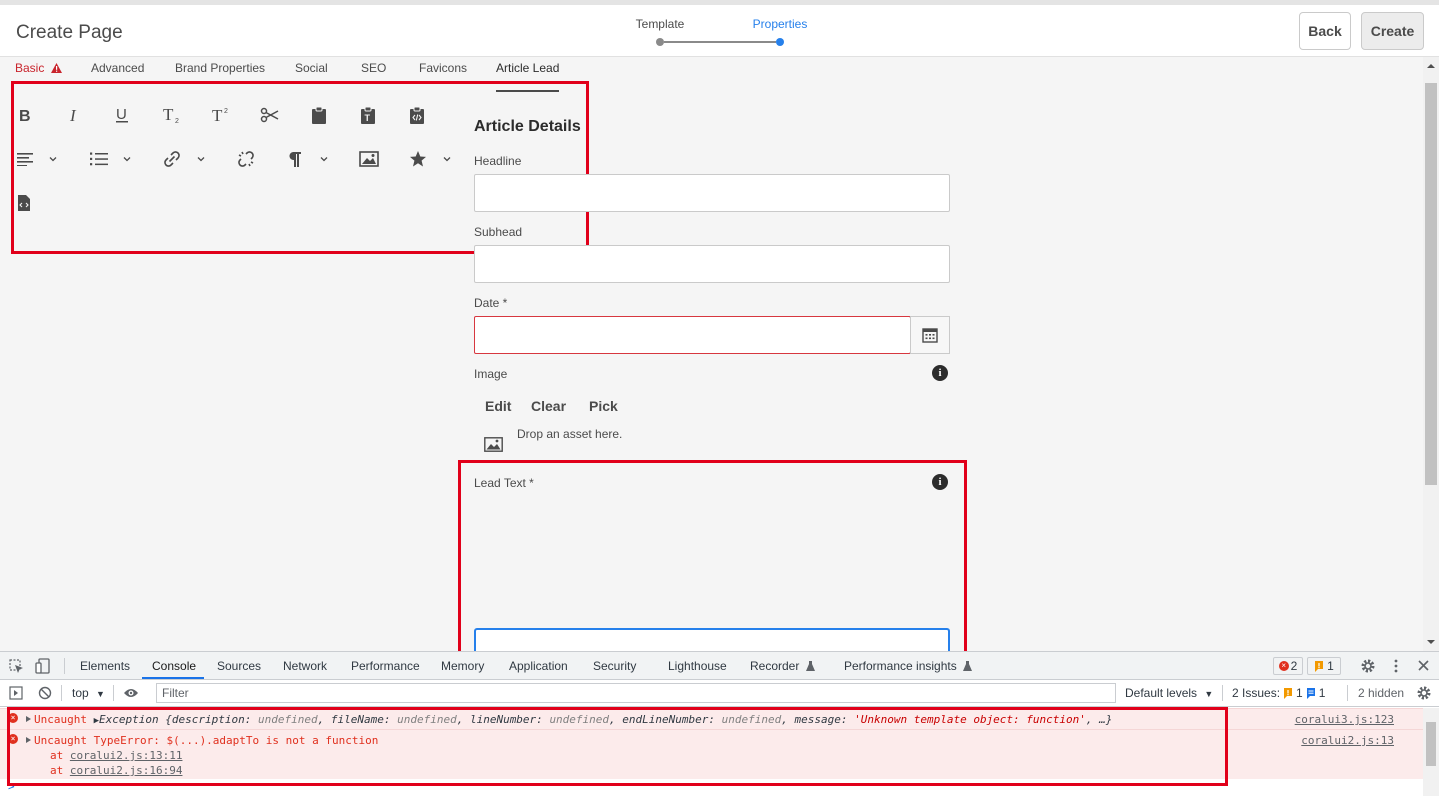 Image resolution: width=1439 pixels, height=796 pixels. What do you see at coordinates (305, 666) in the screenshot?
I see `devtools-tab-network: Network` at bounding box center [305, 666].